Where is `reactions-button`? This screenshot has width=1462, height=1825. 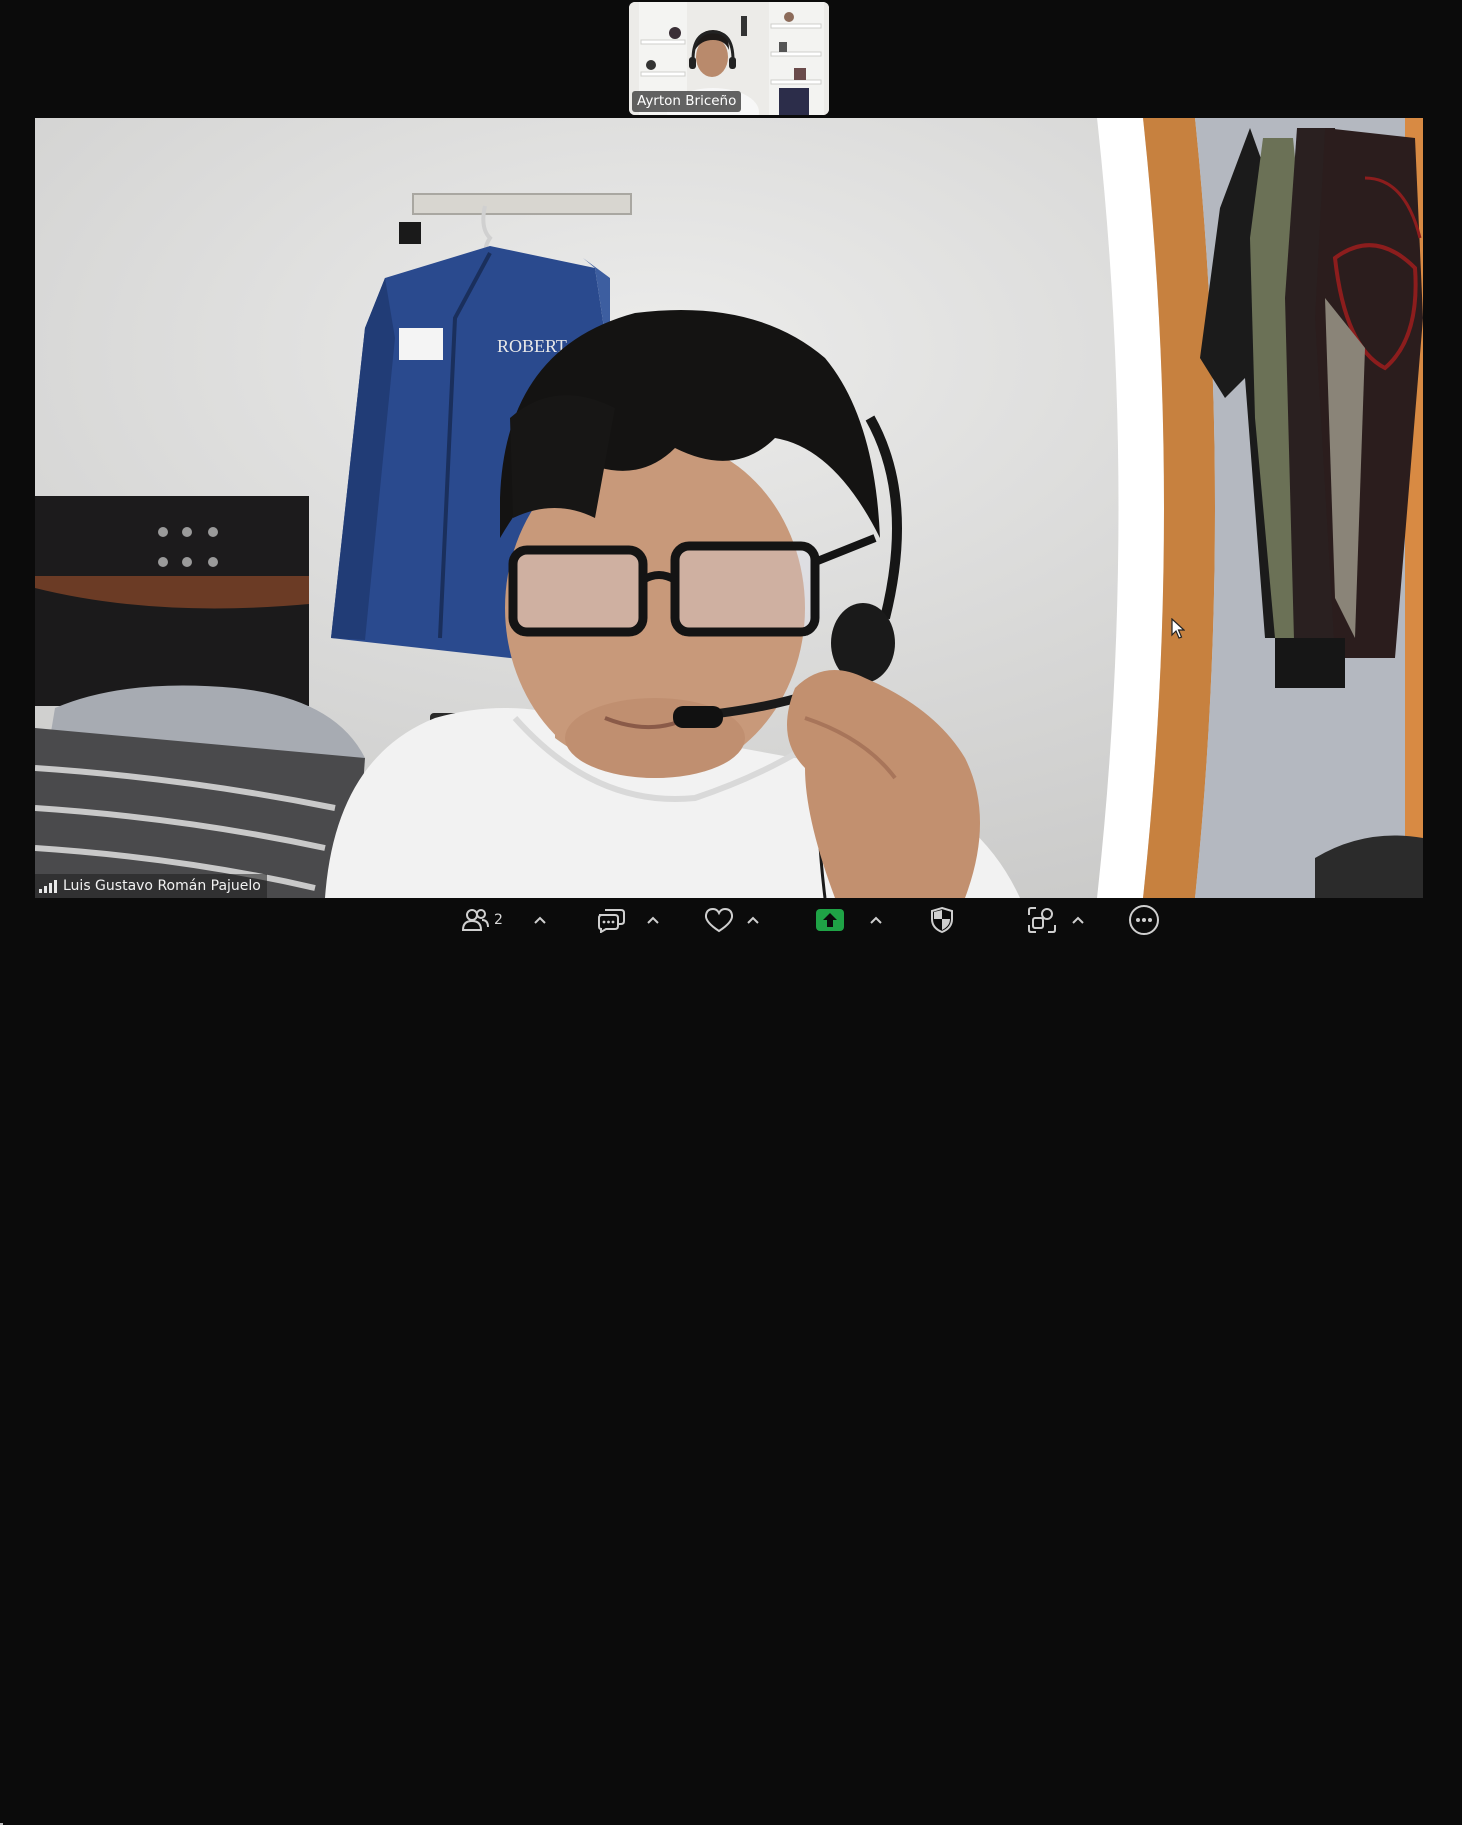
reactions-button is located at coordinates (719, 920).